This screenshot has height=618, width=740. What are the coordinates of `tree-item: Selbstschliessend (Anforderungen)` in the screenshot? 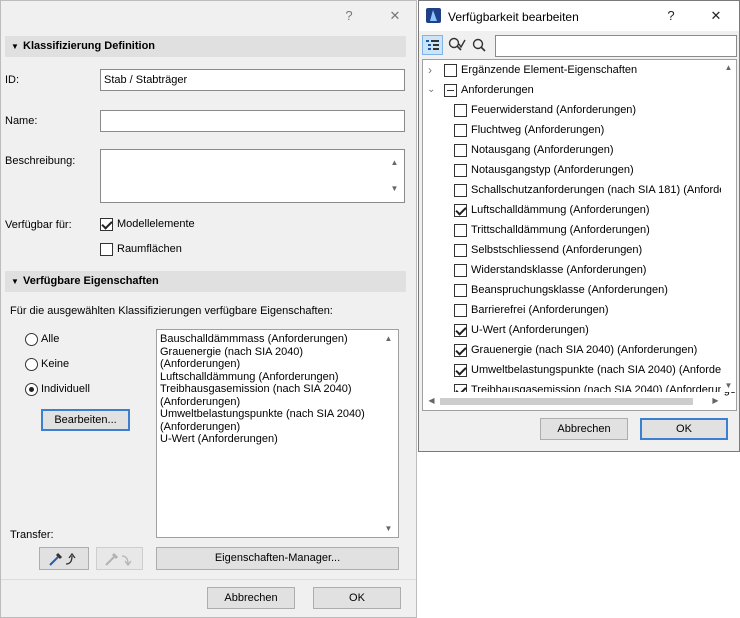 It's located at (573, 250).